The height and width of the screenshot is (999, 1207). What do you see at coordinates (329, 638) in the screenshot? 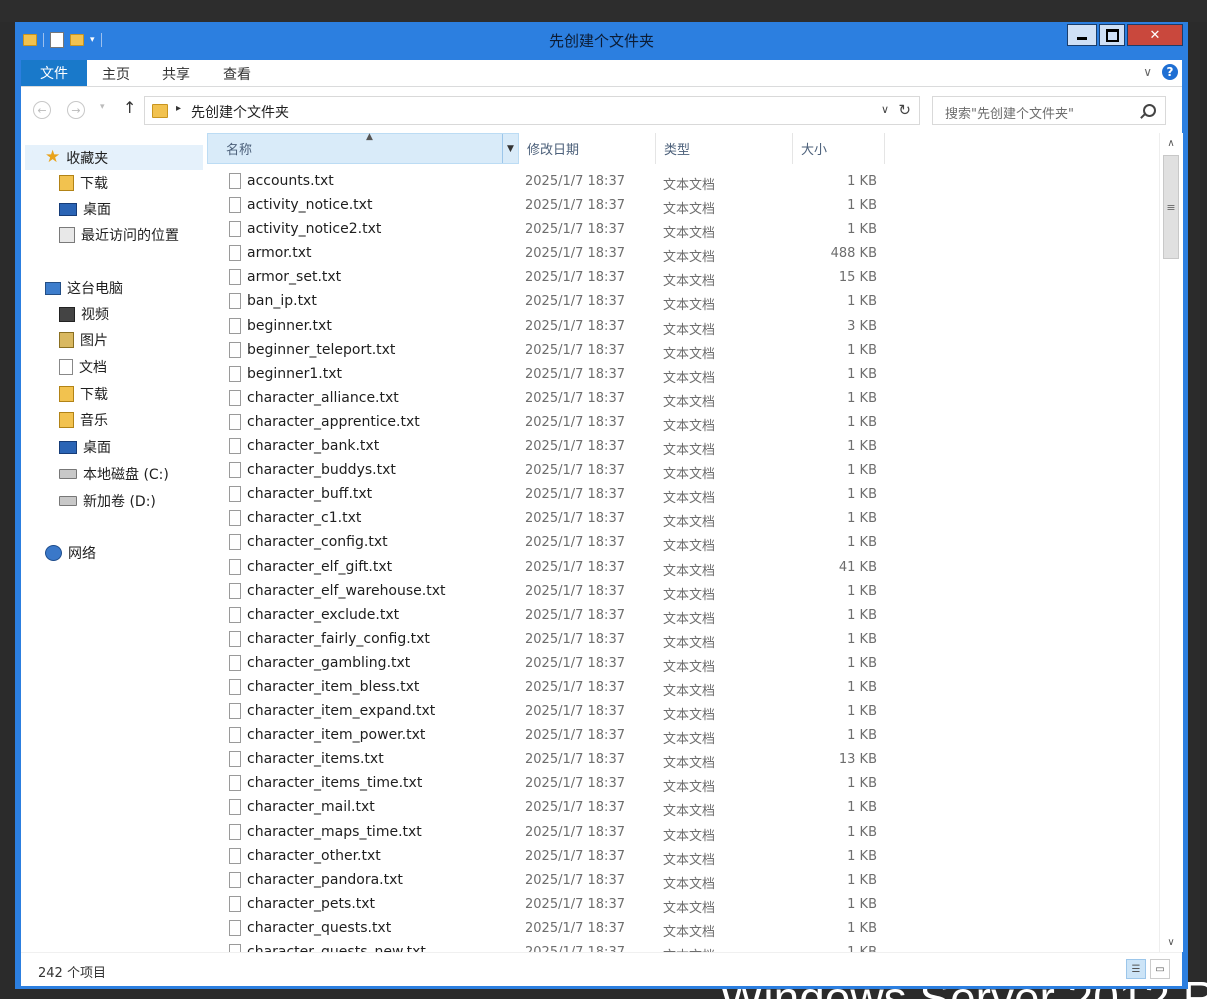
I see `file-name-cell: character_fairly_config.txt` at bounding box center [329, 638].